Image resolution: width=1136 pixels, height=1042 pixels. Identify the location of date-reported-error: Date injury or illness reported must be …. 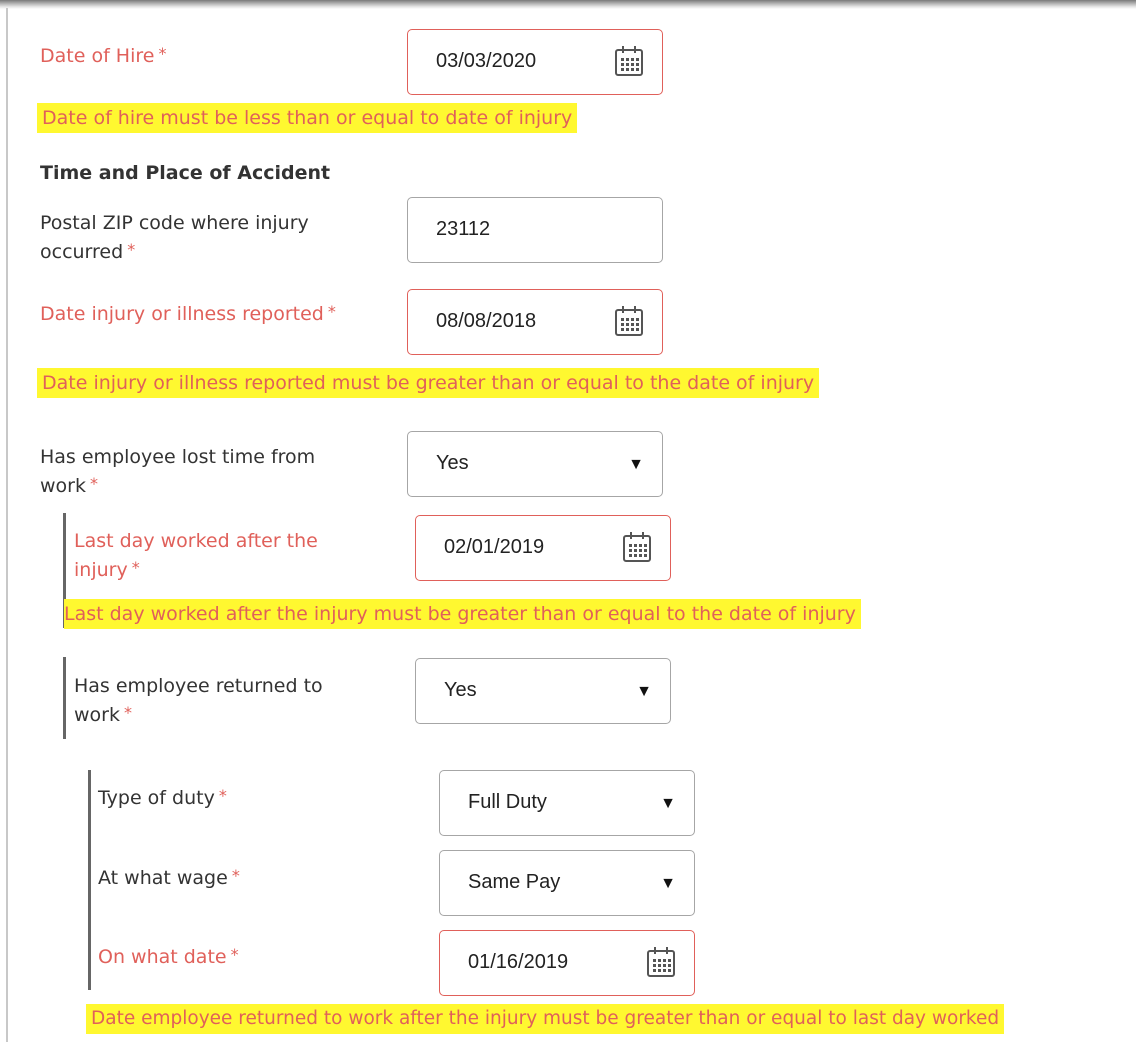
(428, 383).